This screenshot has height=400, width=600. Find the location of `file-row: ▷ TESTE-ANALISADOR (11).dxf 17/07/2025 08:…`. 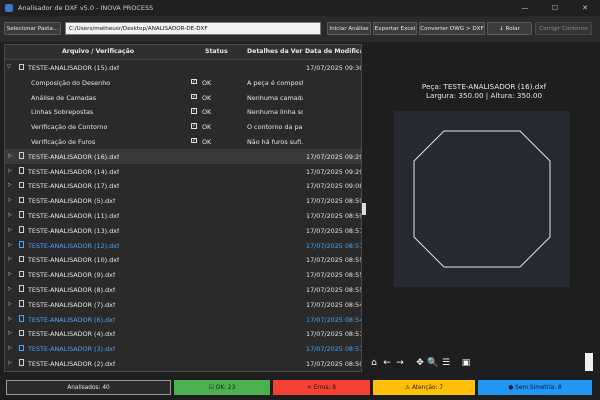

file-row: ▷ TESTE-ANALISADOR (11).dxf 17/07/2025 08:… is located at coordinates (183, 215).